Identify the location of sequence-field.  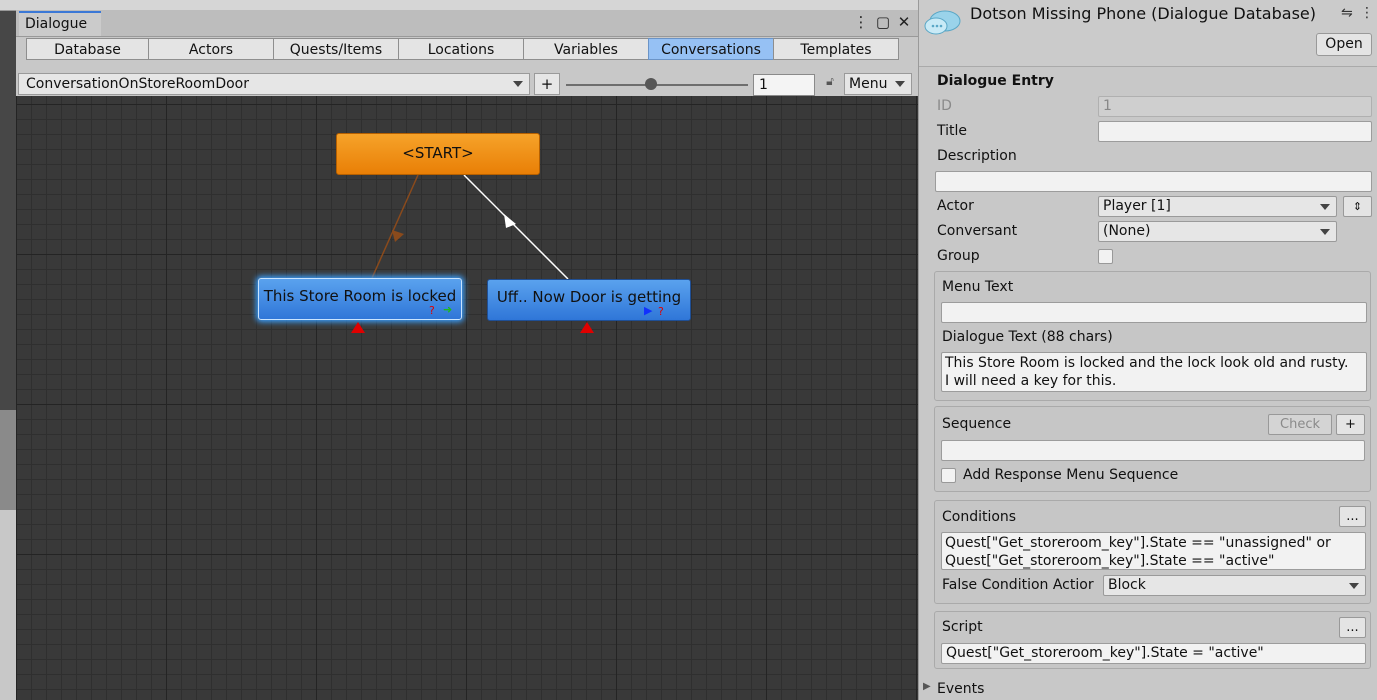
(1153, 450).